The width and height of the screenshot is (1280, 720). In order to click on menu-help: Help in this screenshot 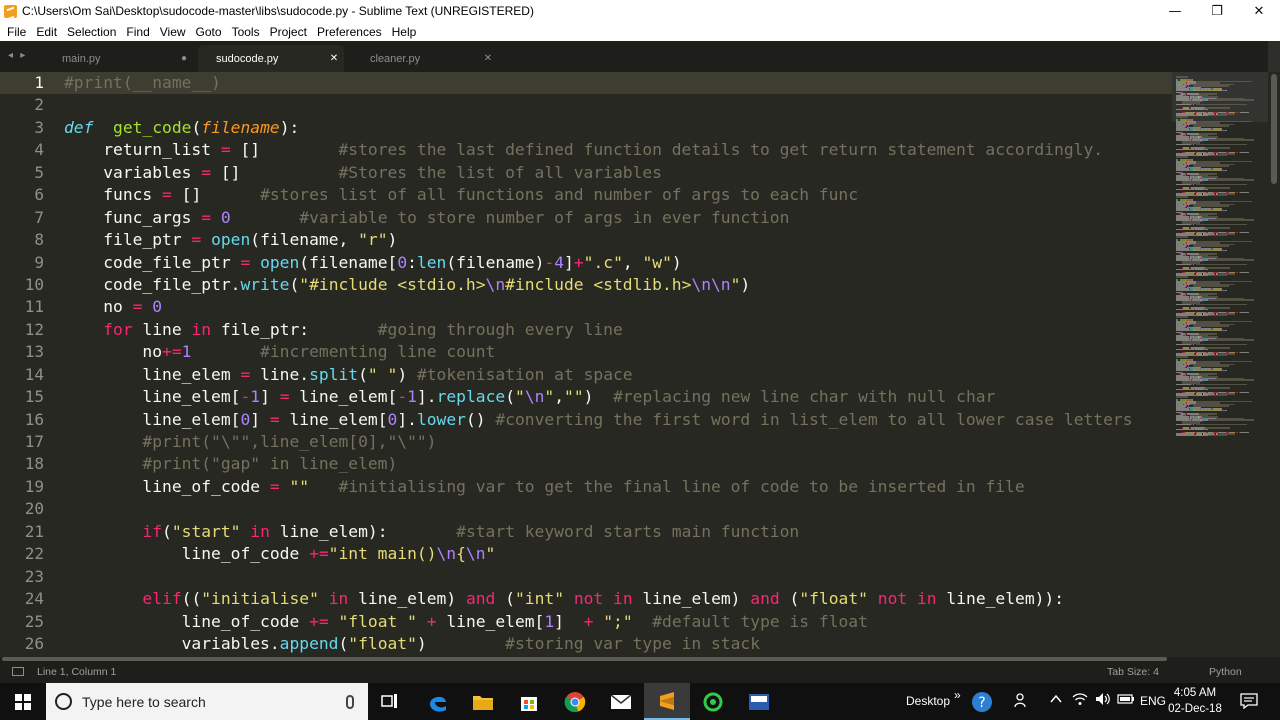, I will do `click(404, 32)`.